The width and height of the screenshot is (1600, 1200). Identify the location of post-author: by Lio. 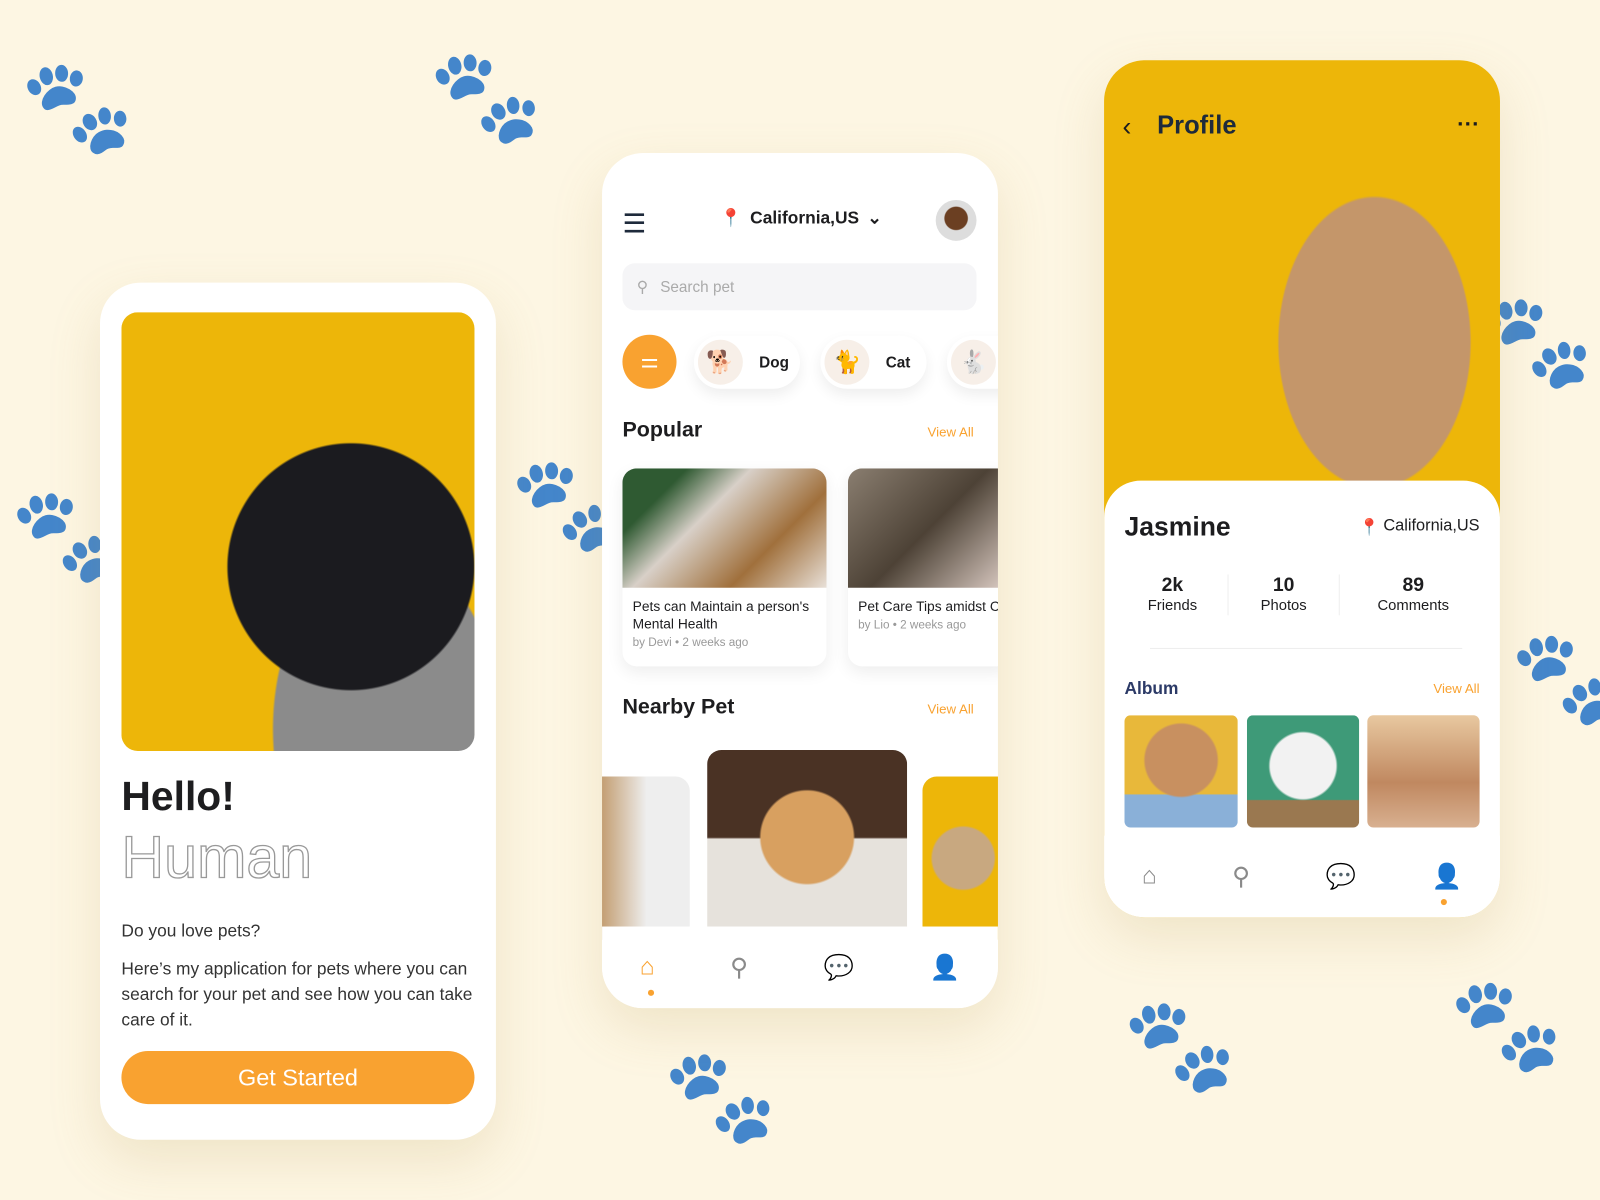
(874, 625).